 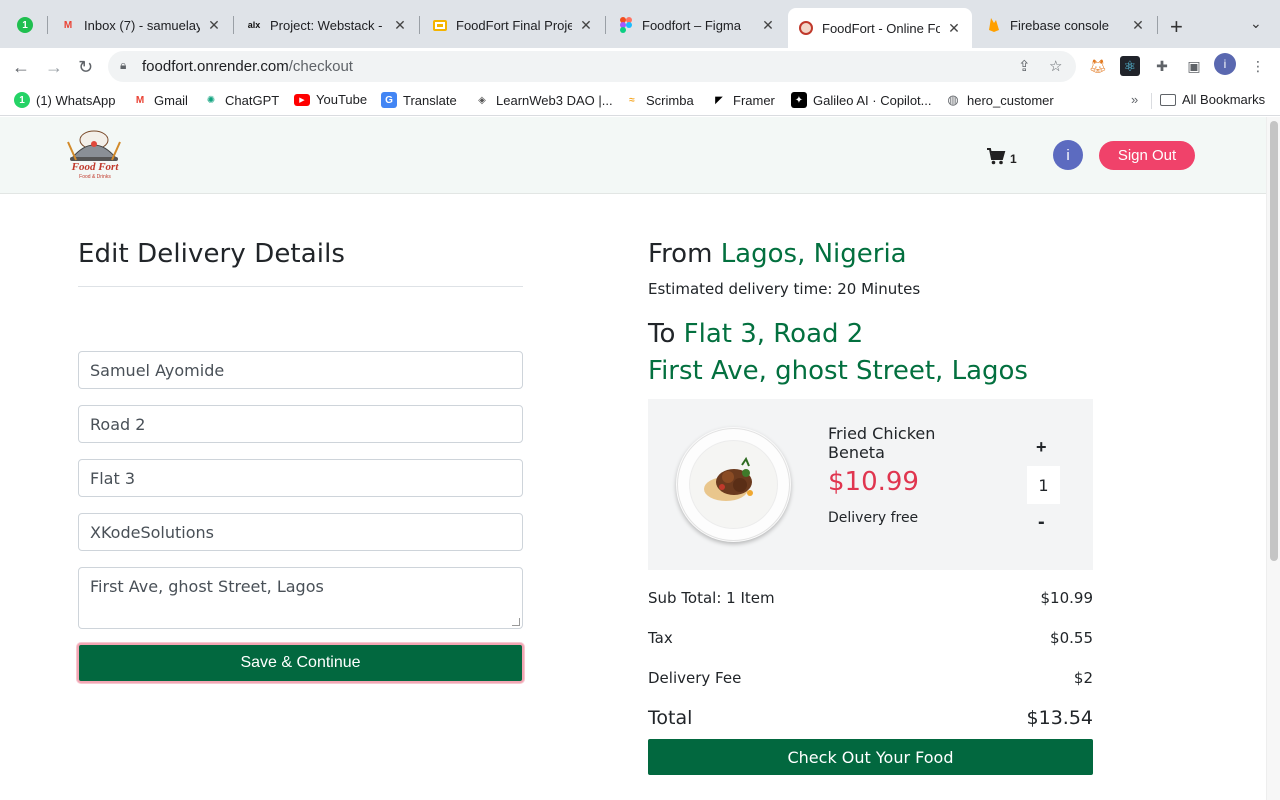 I want to click on bookmark-scrimba: ≈ Scrimba, so click(x=658, y=100).